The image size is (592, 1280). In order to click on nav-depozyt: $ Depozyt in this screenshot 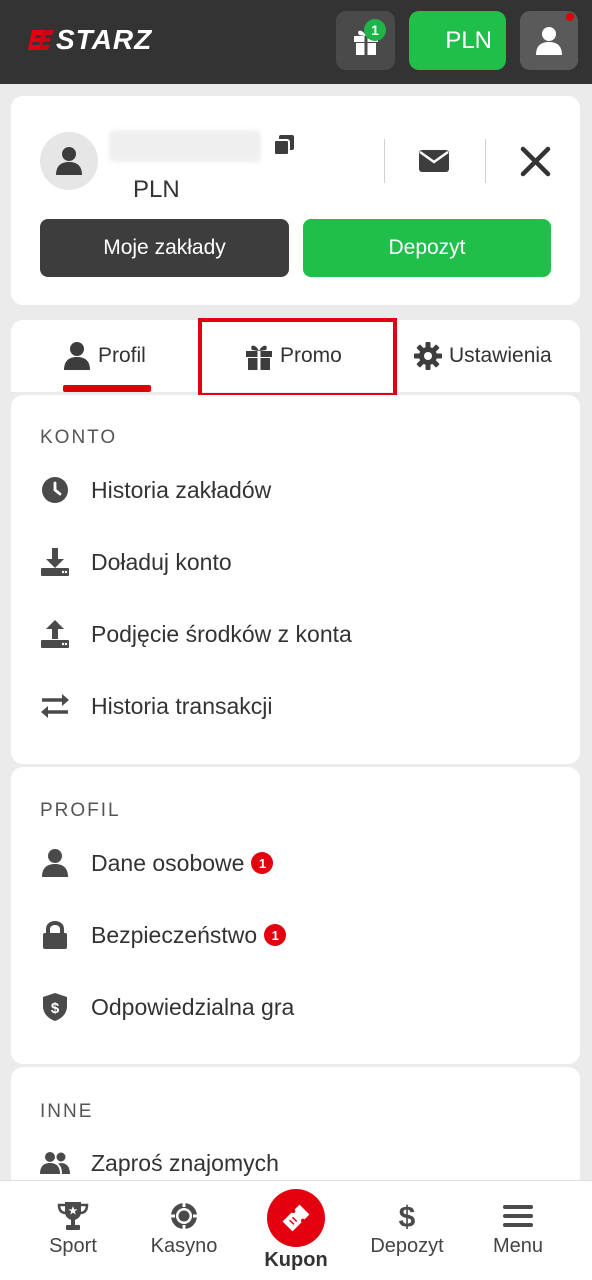, I will do `click(407, 1230)`.